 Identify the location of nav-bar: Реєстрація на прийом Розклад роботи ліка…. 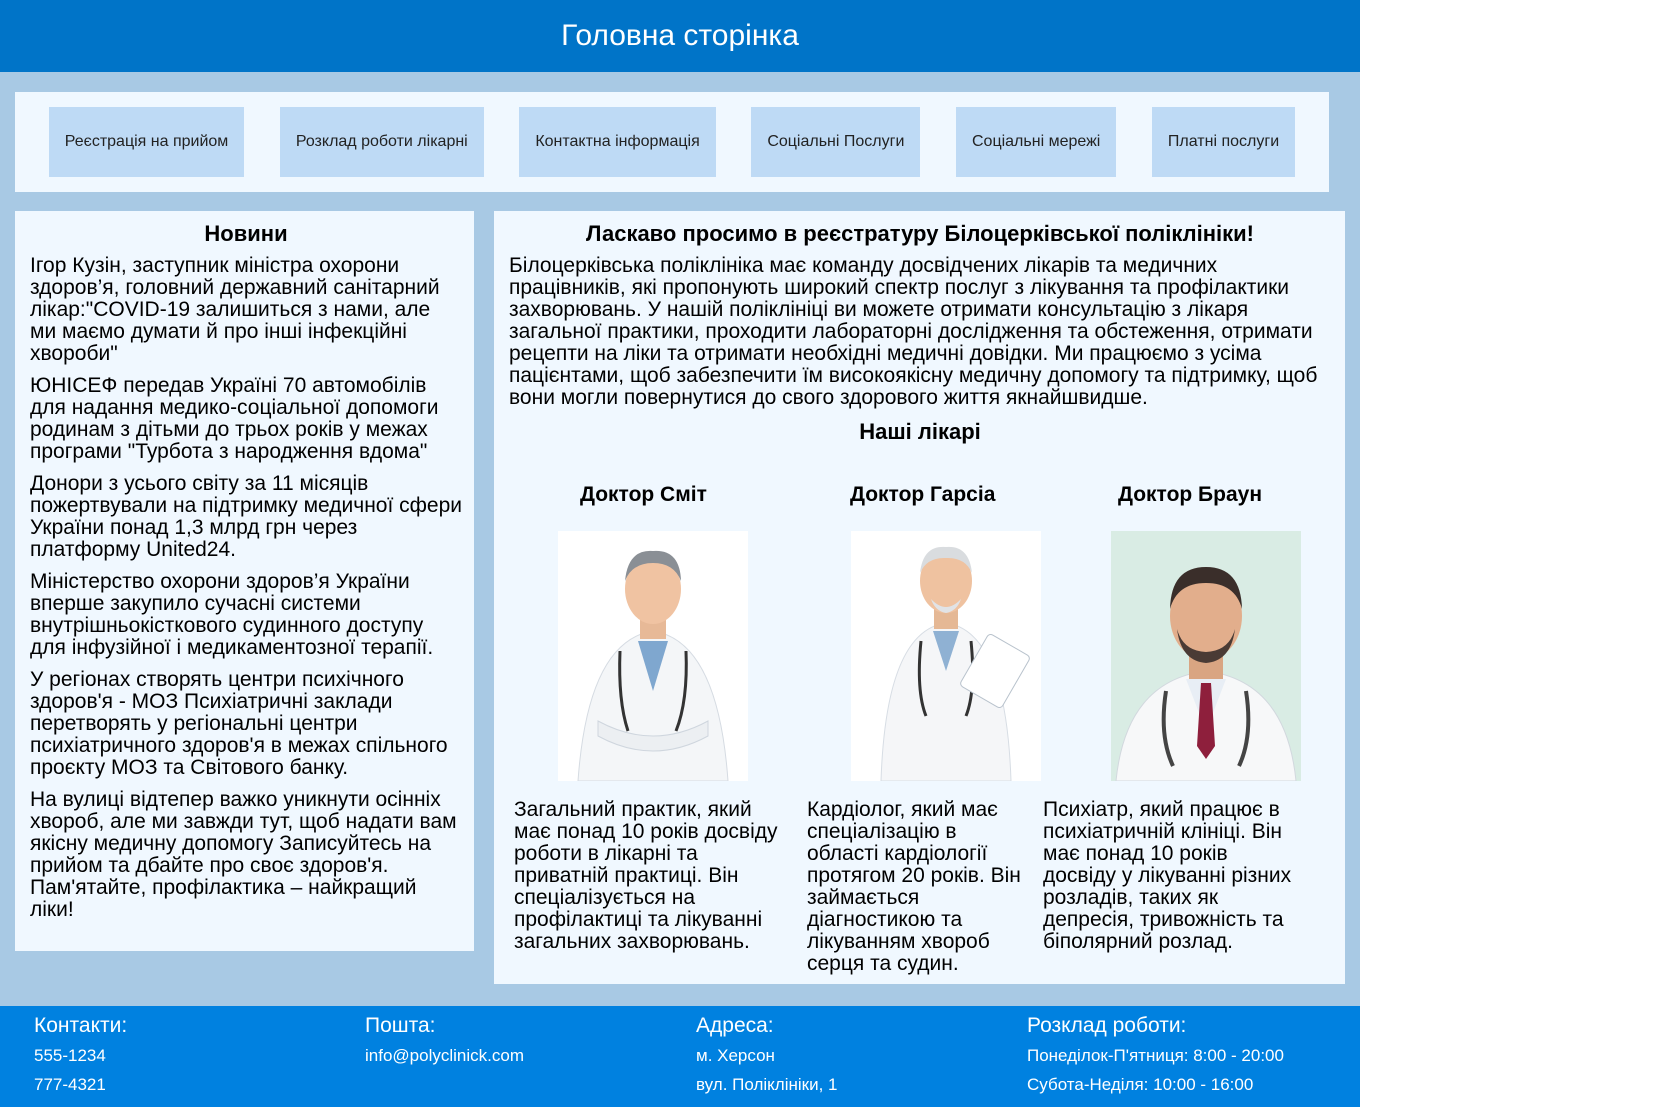
(672, 142).